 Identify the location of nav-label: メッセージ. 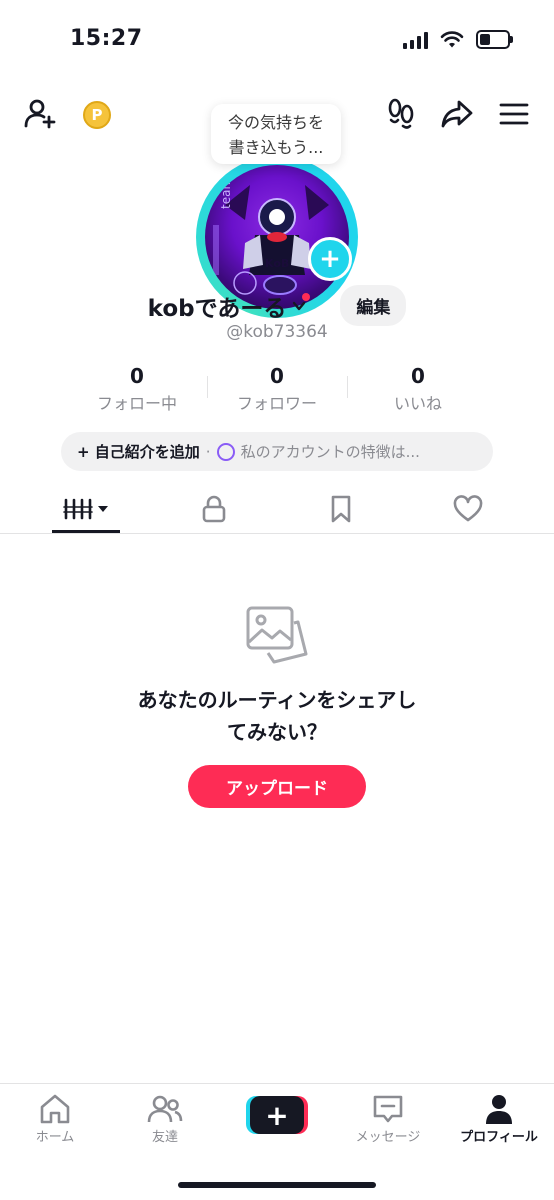
(388, 1137).